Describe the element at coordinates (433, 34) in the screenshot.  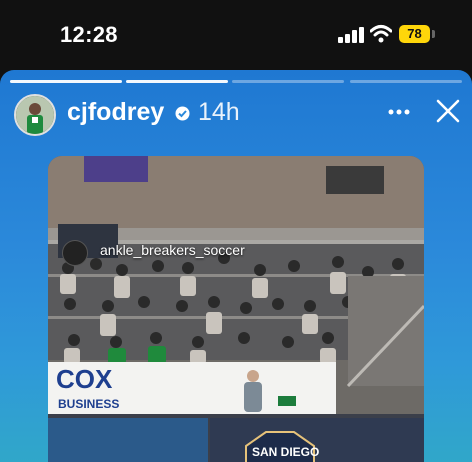
I see `battery-cap` at that location.